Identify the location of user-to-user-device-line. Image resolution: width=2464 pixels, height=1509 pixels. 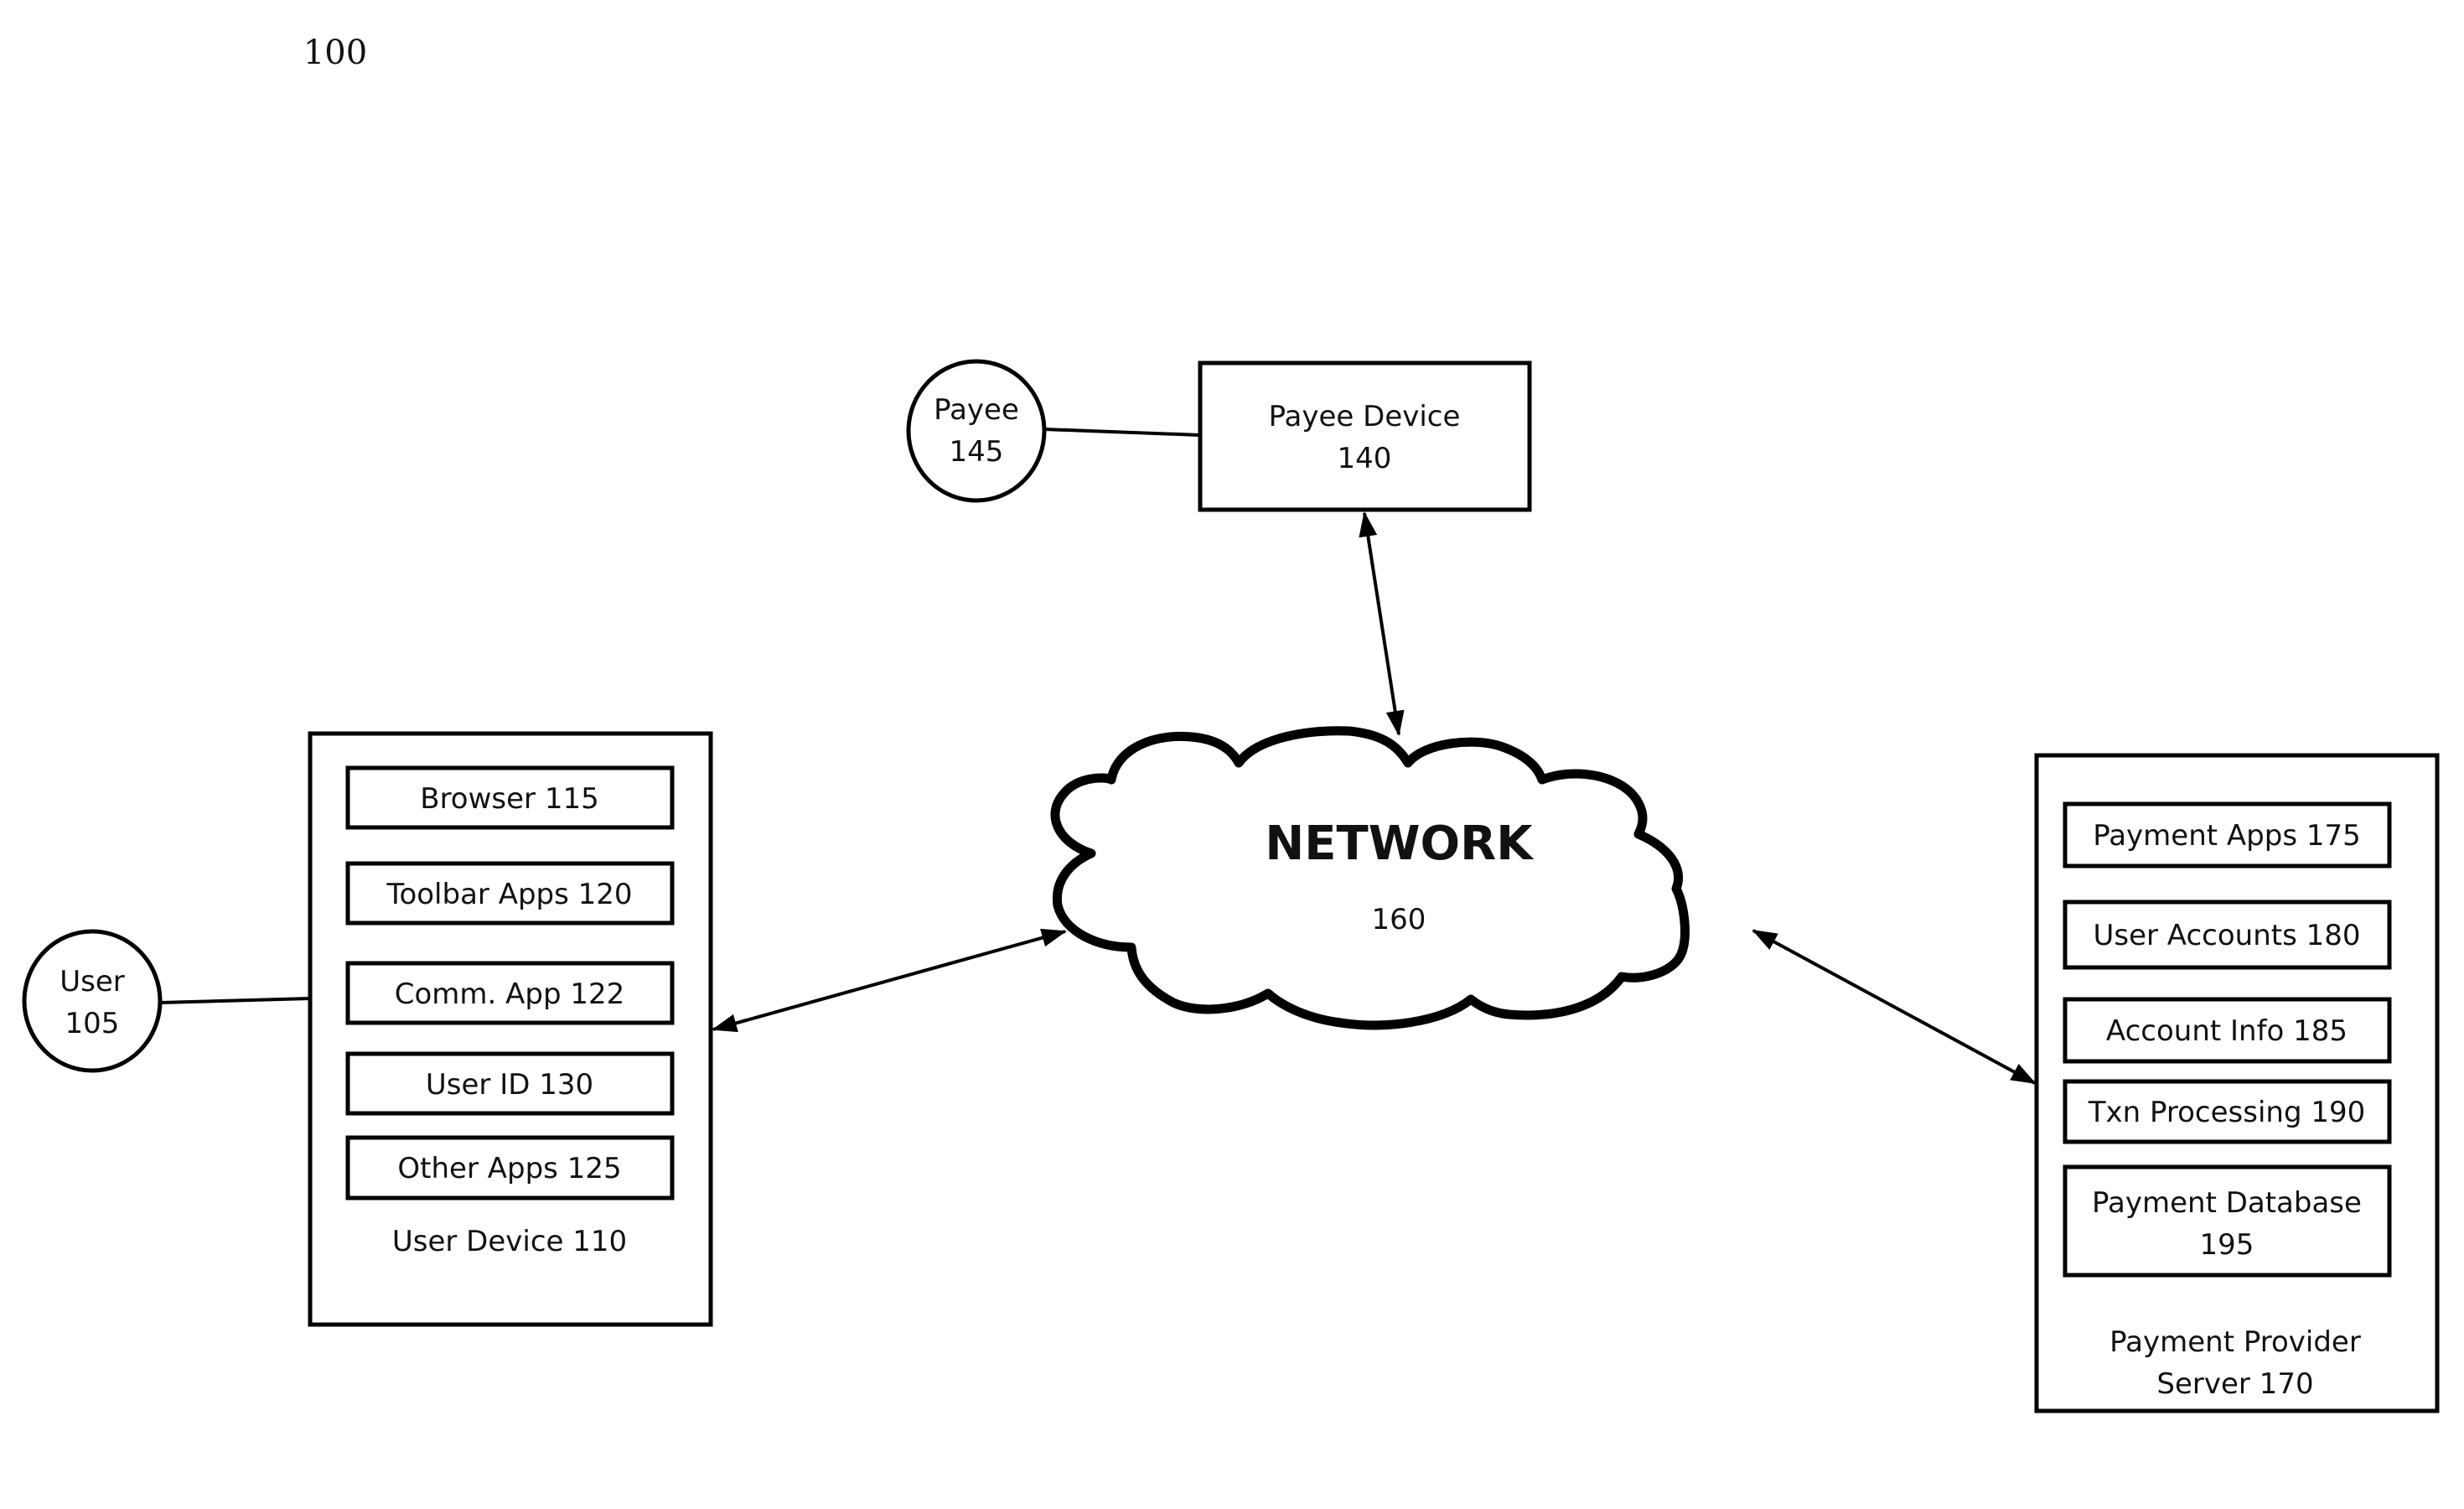
(235, 1000).